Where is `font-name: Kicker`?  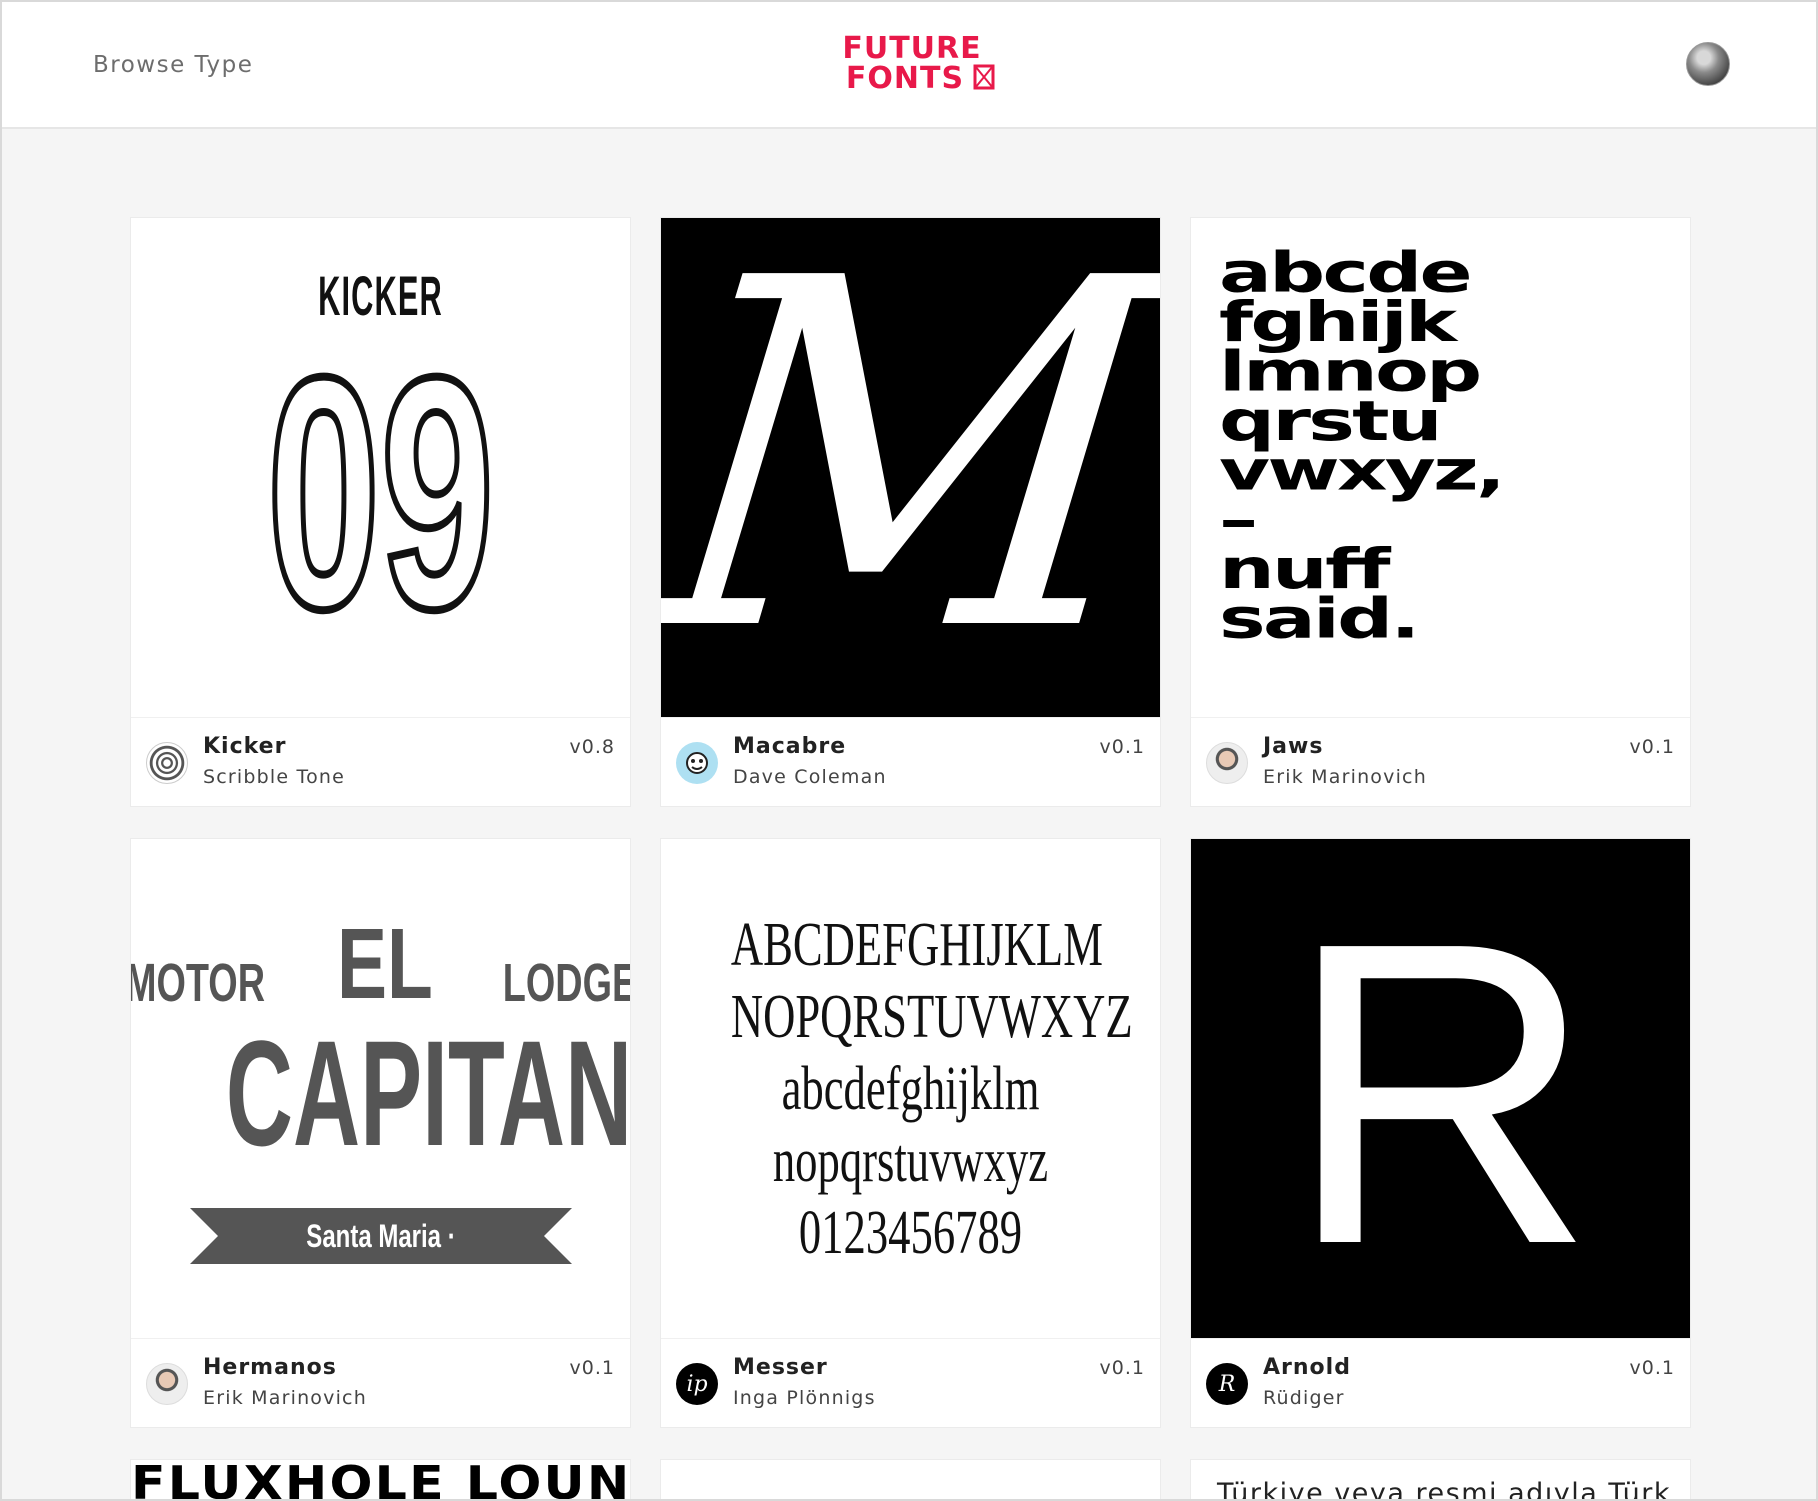 font-name: Kicker is located at coordinates (245, 746).